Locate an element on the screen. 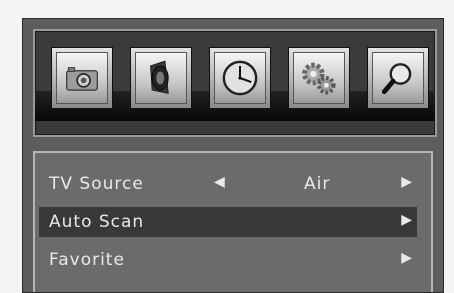 The height and width of the screenshot is (293, 454). menu-row-tv-source: TV Source ◀ Air ▶ is located at coordinates (228, 184).